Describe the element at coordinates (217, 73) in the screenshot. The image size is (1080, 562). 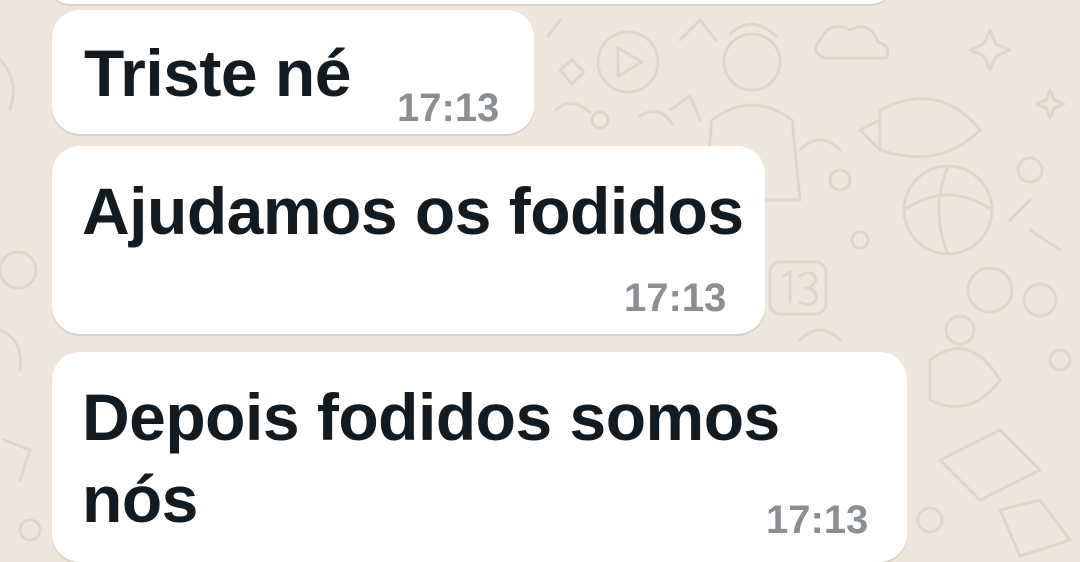
I see `message-text: Triste né` at that location.